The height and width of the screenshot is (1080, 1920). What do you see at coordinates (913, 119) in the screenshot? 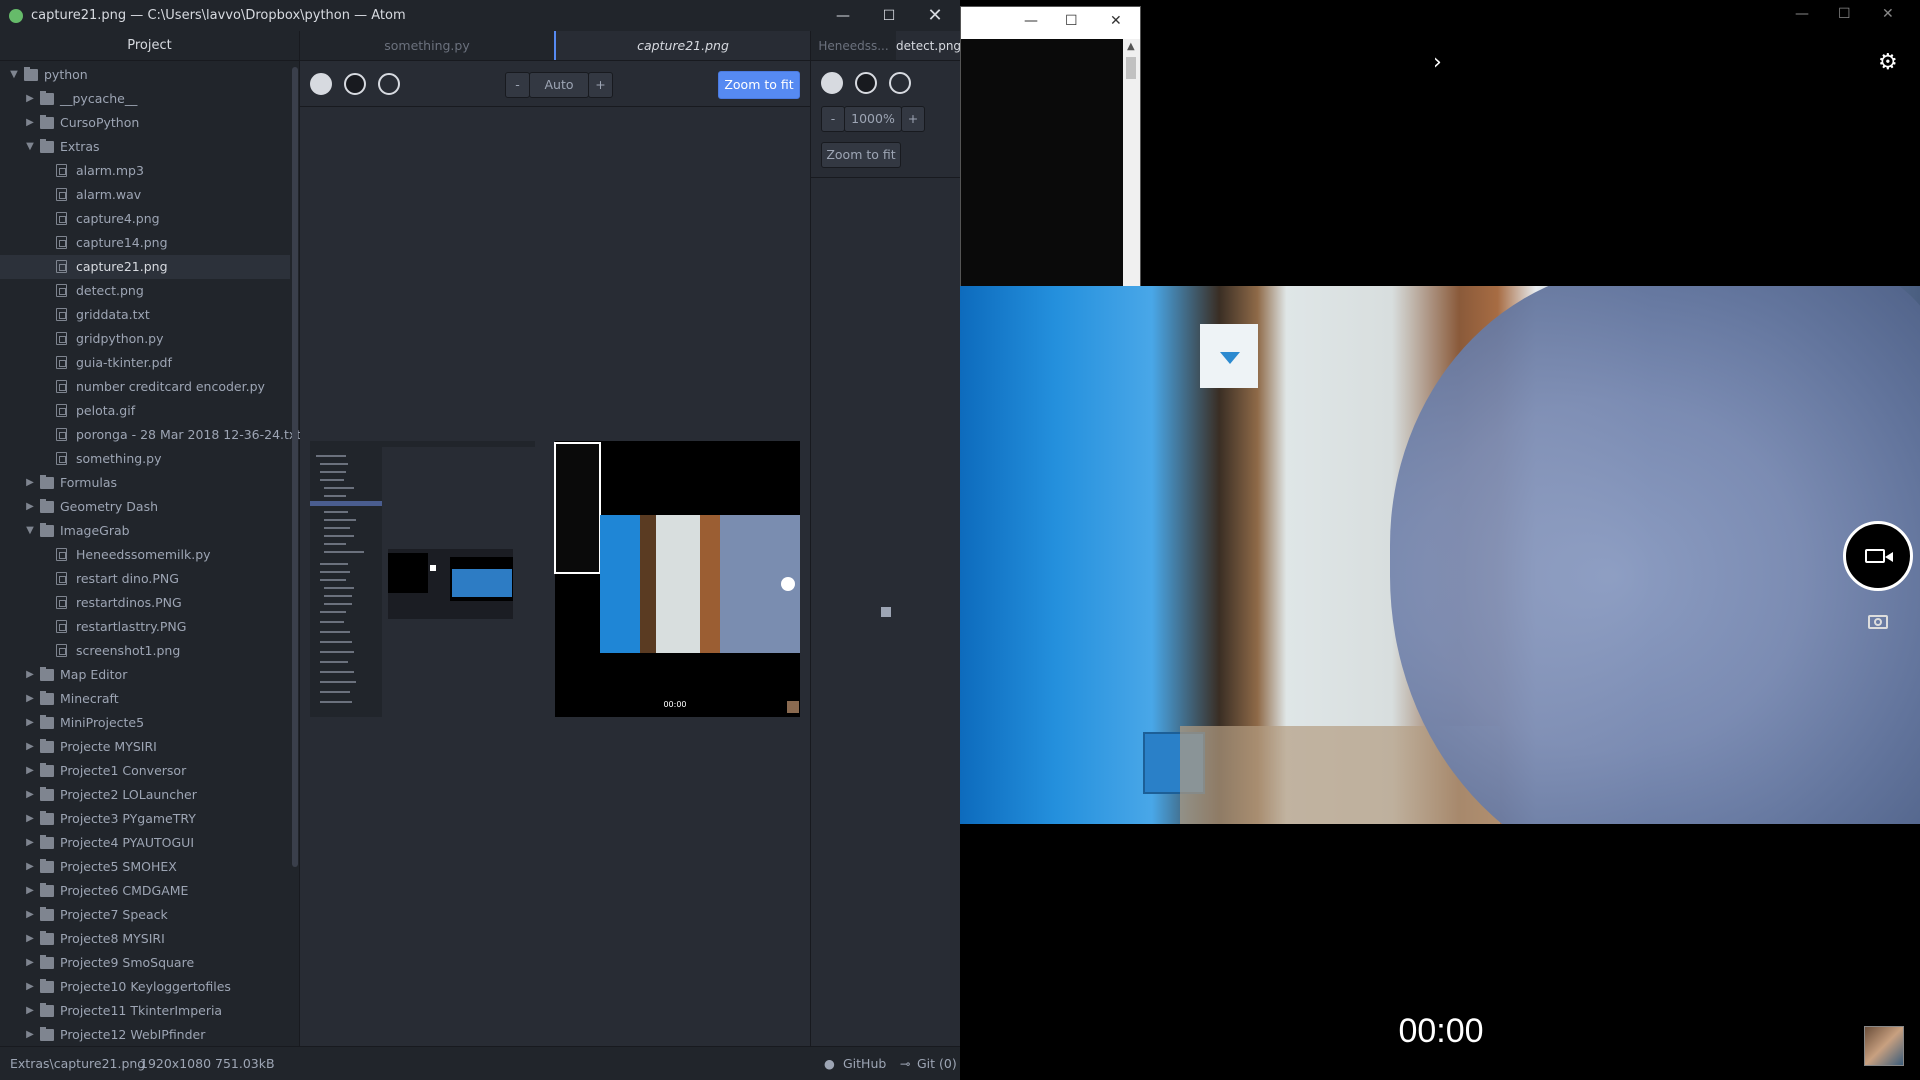
I see `side-zoom-in-button: +` at bounding box center [913, 119].